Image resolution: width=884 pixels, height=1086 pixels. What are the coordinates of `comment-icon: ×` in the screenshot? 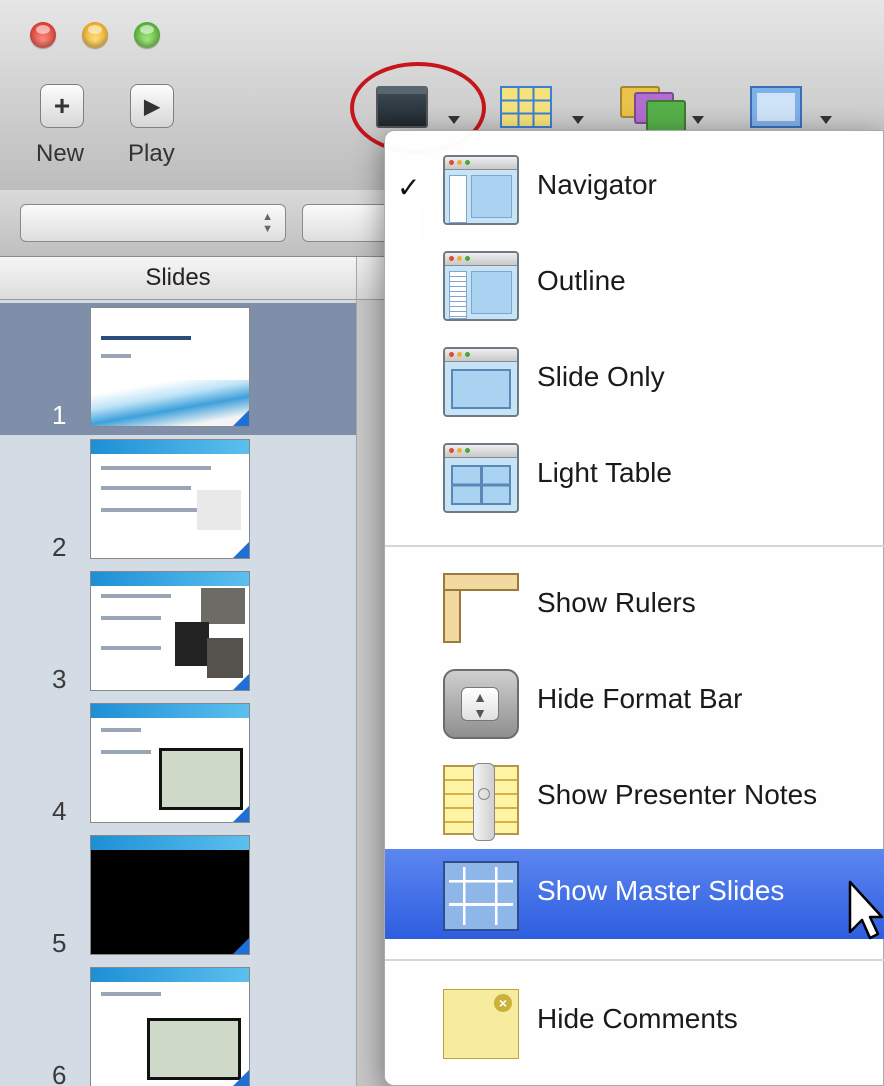 It's located at (481, 1024).